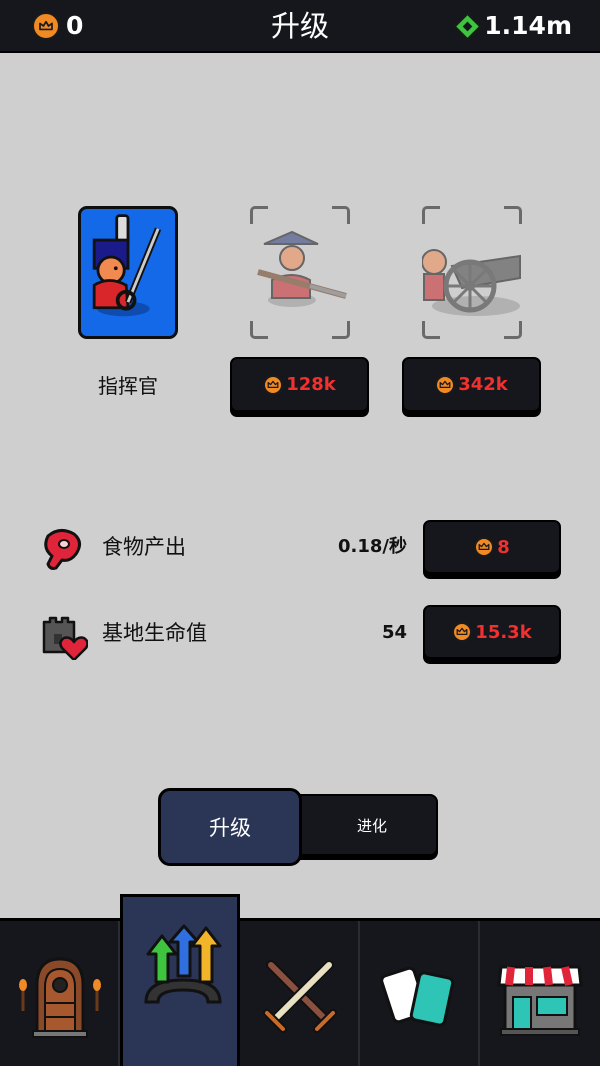 This screenshot has width=600, height=1066. Describe the element at coordinates (371, 825) in the screenshot. I see `tab-evolve-label: 进化` at that location.